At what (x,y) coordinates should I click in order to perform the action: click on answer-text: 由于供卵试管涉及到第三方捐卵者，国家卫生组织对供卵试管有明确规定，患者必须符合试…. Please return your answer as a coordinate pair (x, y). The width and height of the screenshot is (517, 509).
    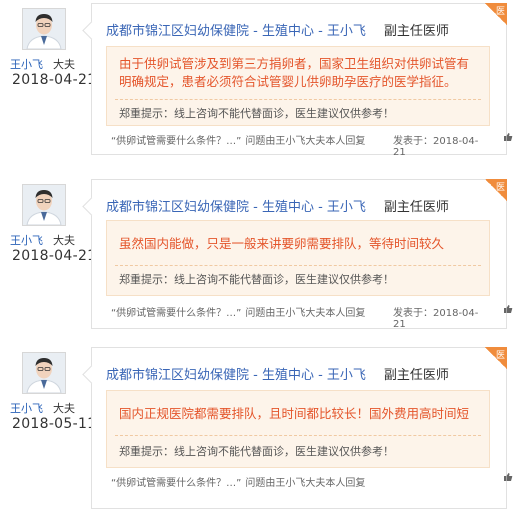
    Looking at the image, I should click on (294, 72).